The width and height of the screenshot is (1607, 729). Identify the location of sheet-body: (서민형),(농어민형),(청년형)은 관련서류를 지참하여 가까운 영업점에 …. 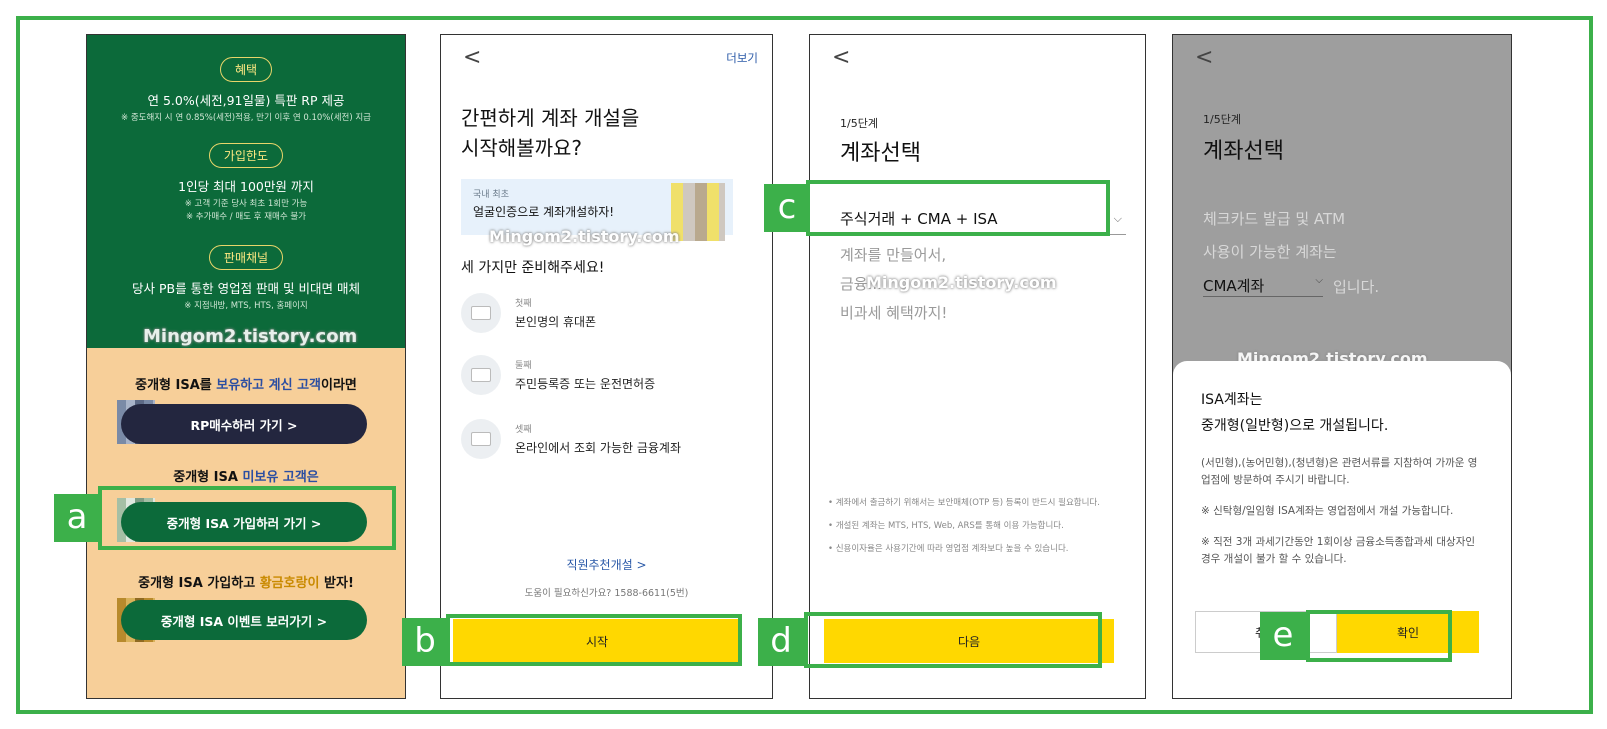
(1339, 511).